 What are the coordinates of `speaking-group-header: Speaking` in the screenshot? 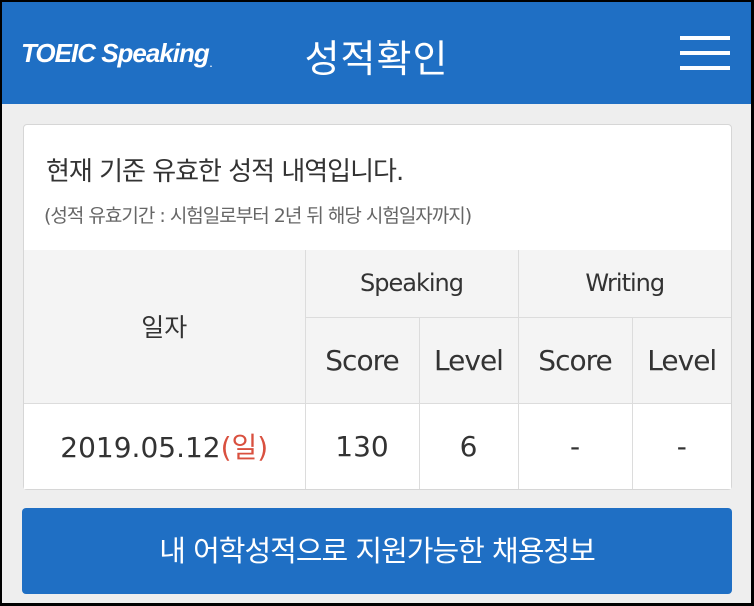 It's located at (411, 284).